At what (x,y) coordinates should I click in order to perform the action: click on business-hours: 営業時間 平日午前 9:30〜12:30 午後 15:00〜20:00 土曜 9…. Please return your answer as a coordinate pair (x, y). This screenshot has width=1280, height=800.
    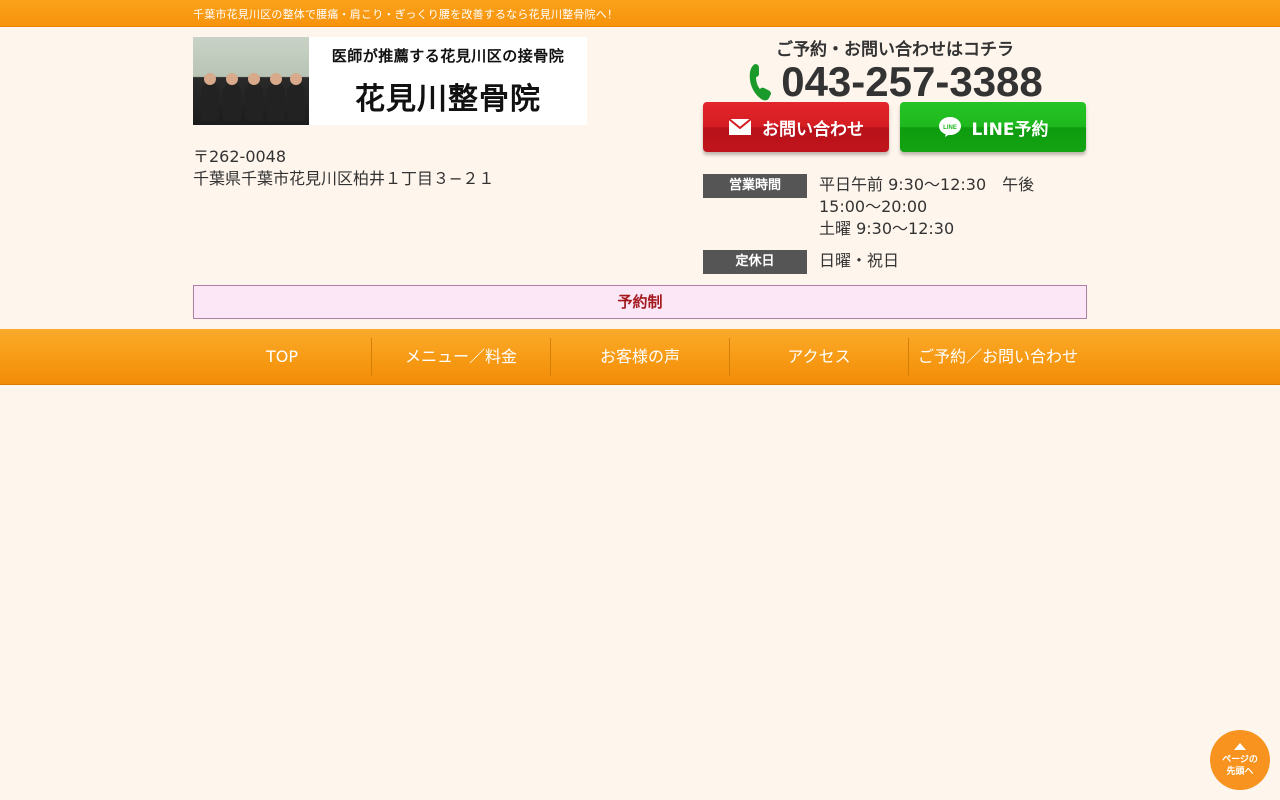
    Looking at the image, I should click on (895, 229).